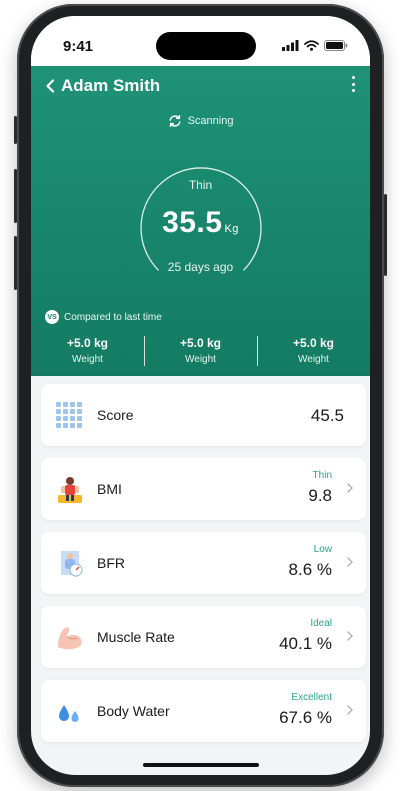  Describe the element at coordinates (310, 569) in the screenshot. I see `metric-value: 8.6 %` at that location.